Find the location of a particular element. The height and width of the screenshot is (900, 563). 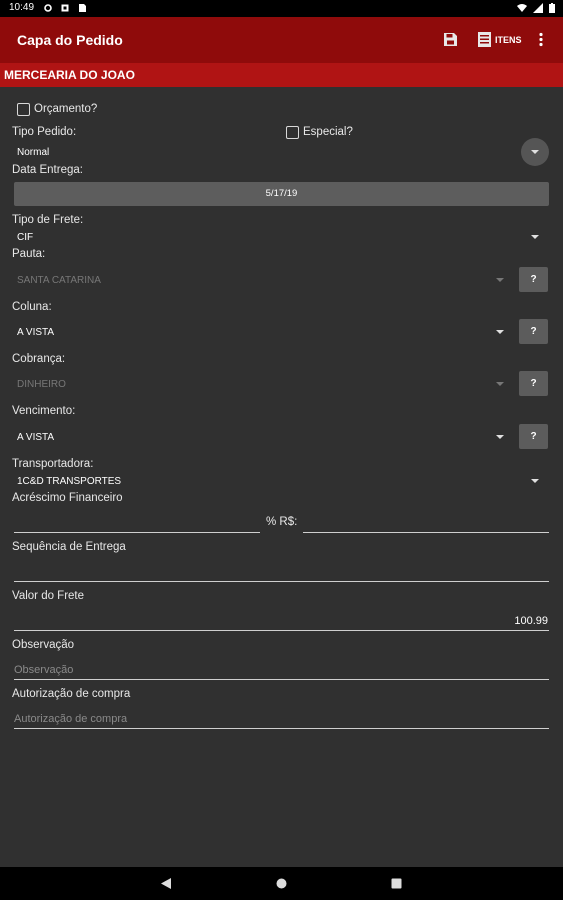

settings-icon is located at coordinates (48, 8).